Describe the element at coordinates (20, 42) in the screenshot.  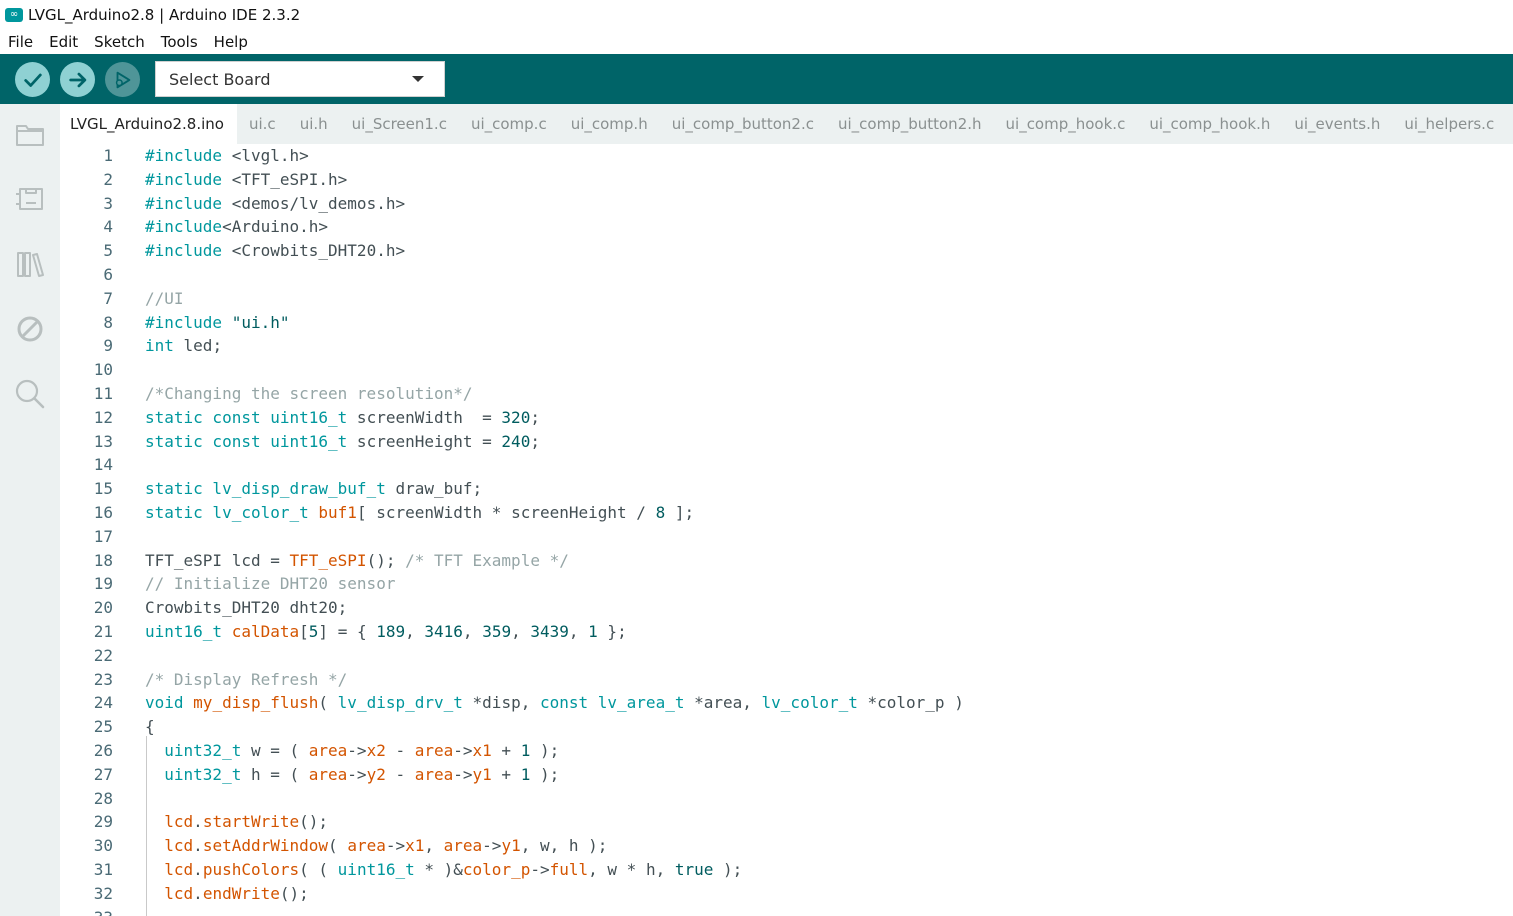
I see `menu-file: File` at that location.